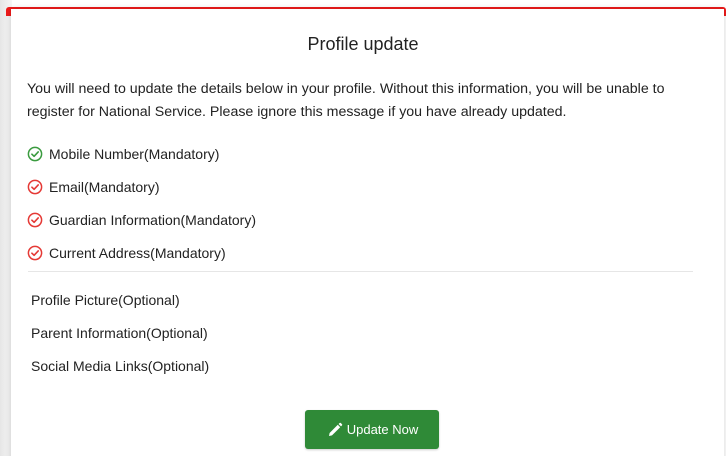 Image resolution: width=726 pixels, height=456 pixels. What do you see at coordinates (104, 186) in the screenshot?
I see `required-item-label: Email(Mandatory)` at bounding box center [104, 186].